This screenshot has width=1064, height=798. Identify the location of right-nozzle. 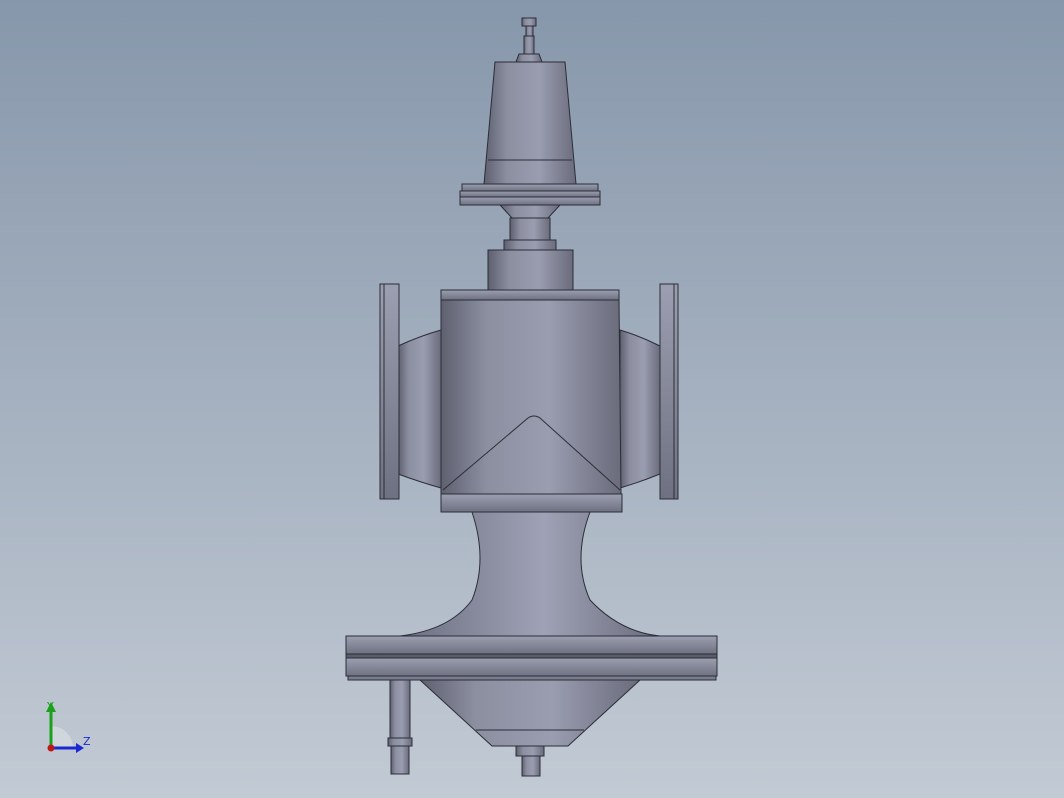
(649, 391).